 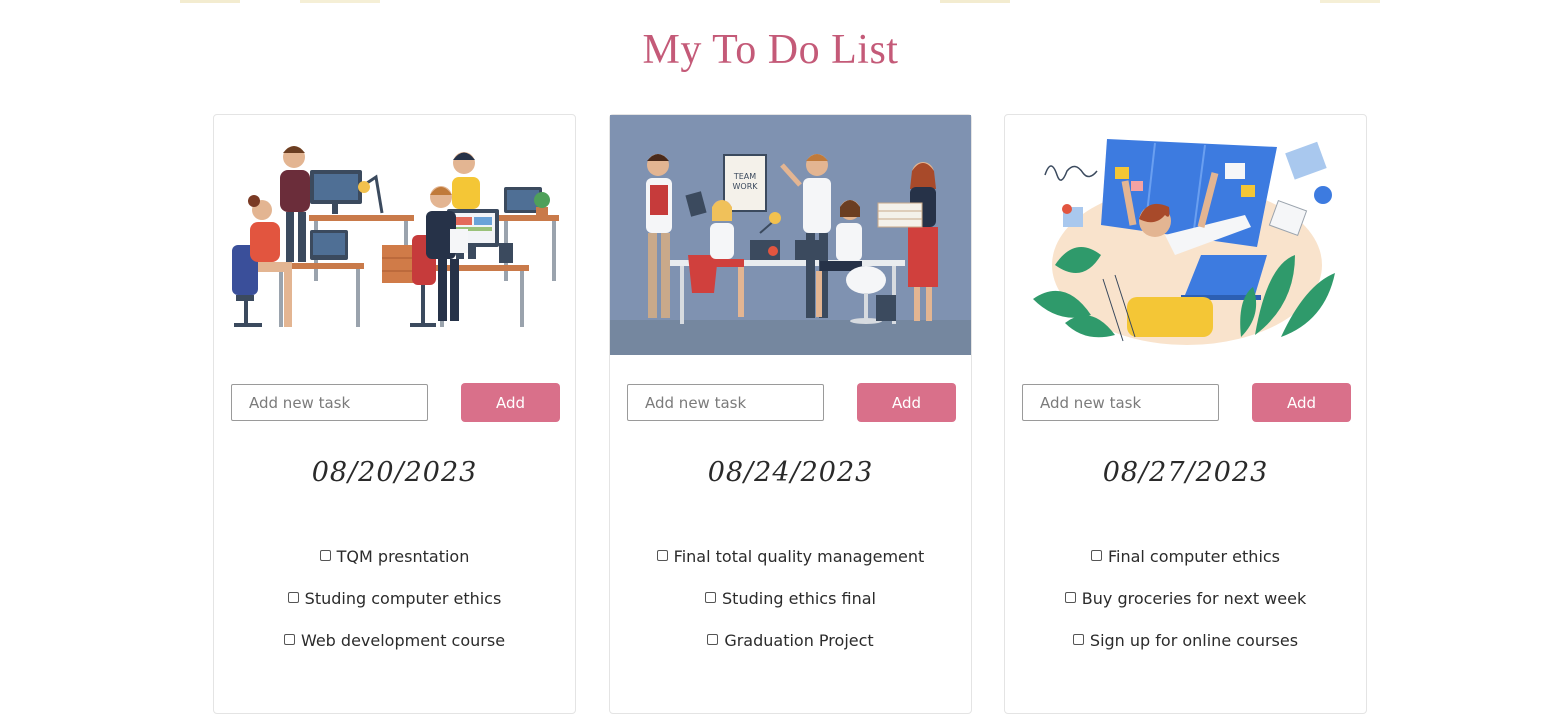 I want to click on task-item: TQM presntation, so click(x=394, y=556).